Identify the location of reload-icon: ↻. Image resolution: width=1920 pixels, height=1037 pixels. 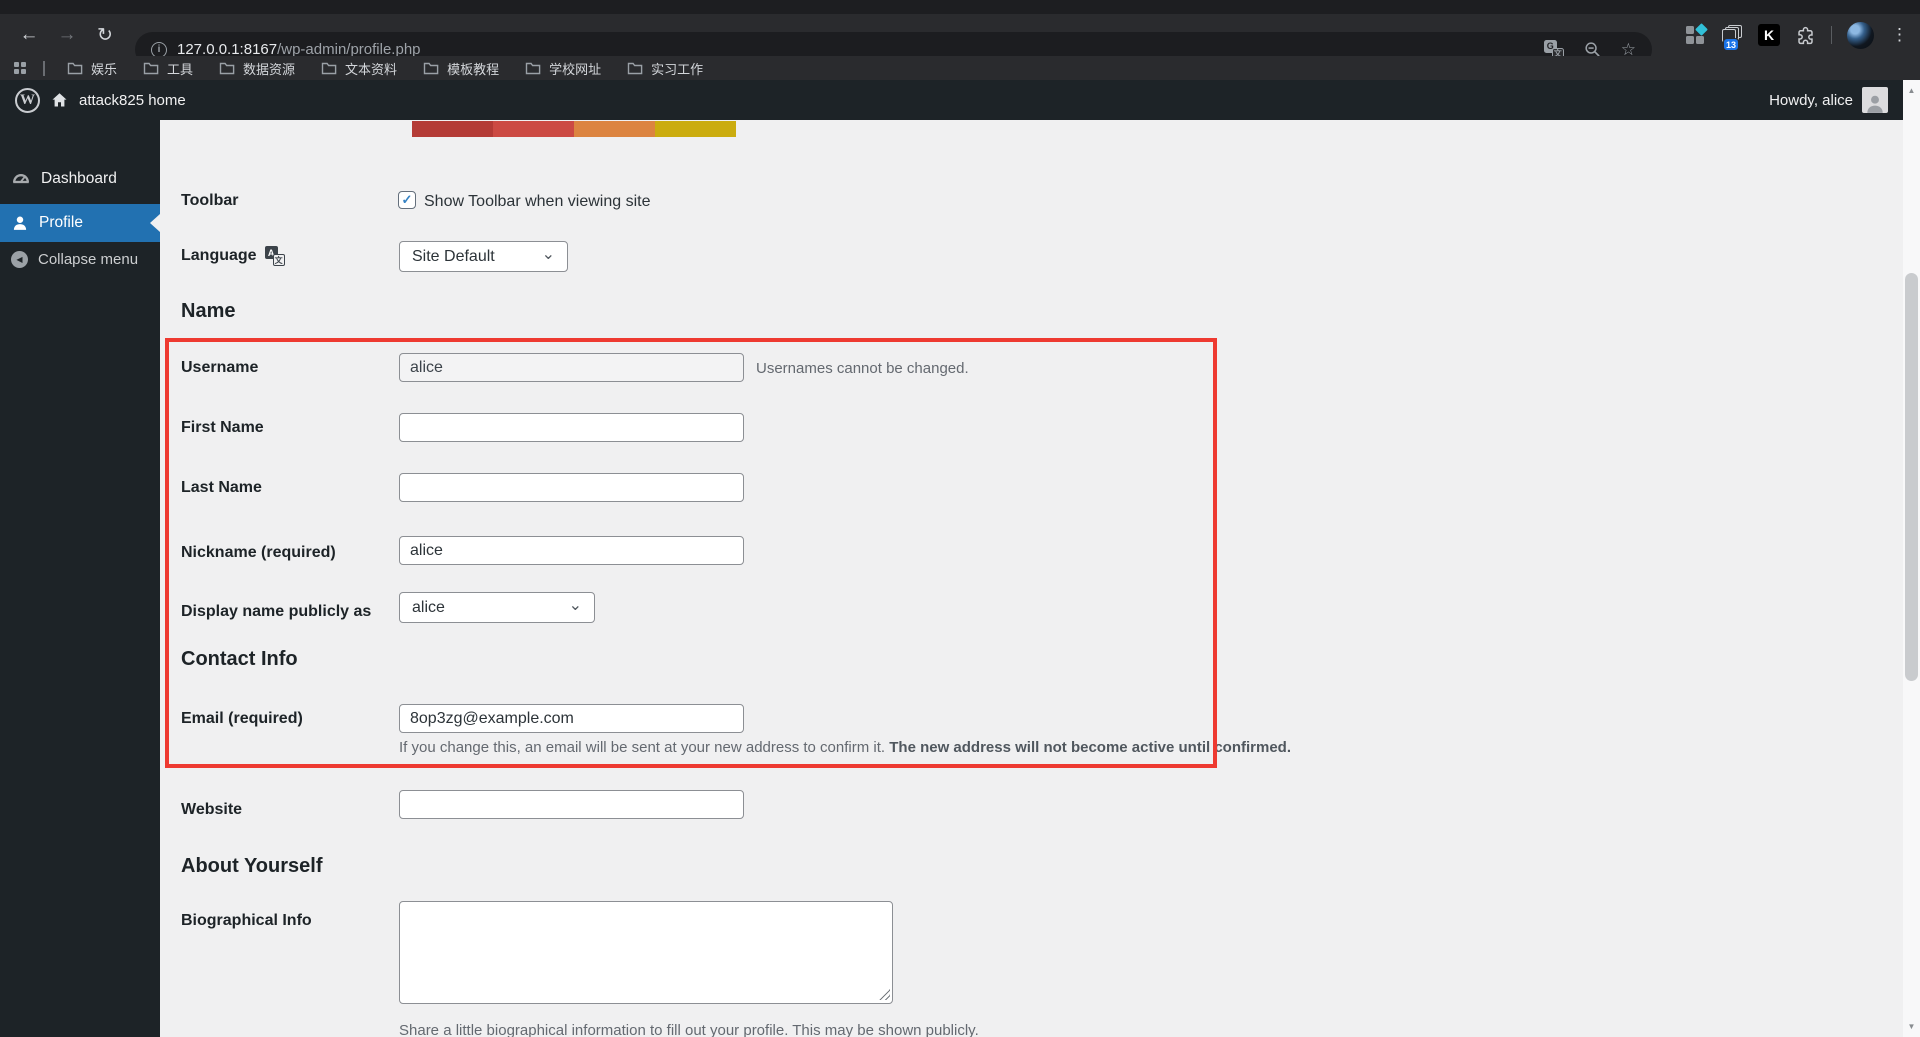
(105, 35).